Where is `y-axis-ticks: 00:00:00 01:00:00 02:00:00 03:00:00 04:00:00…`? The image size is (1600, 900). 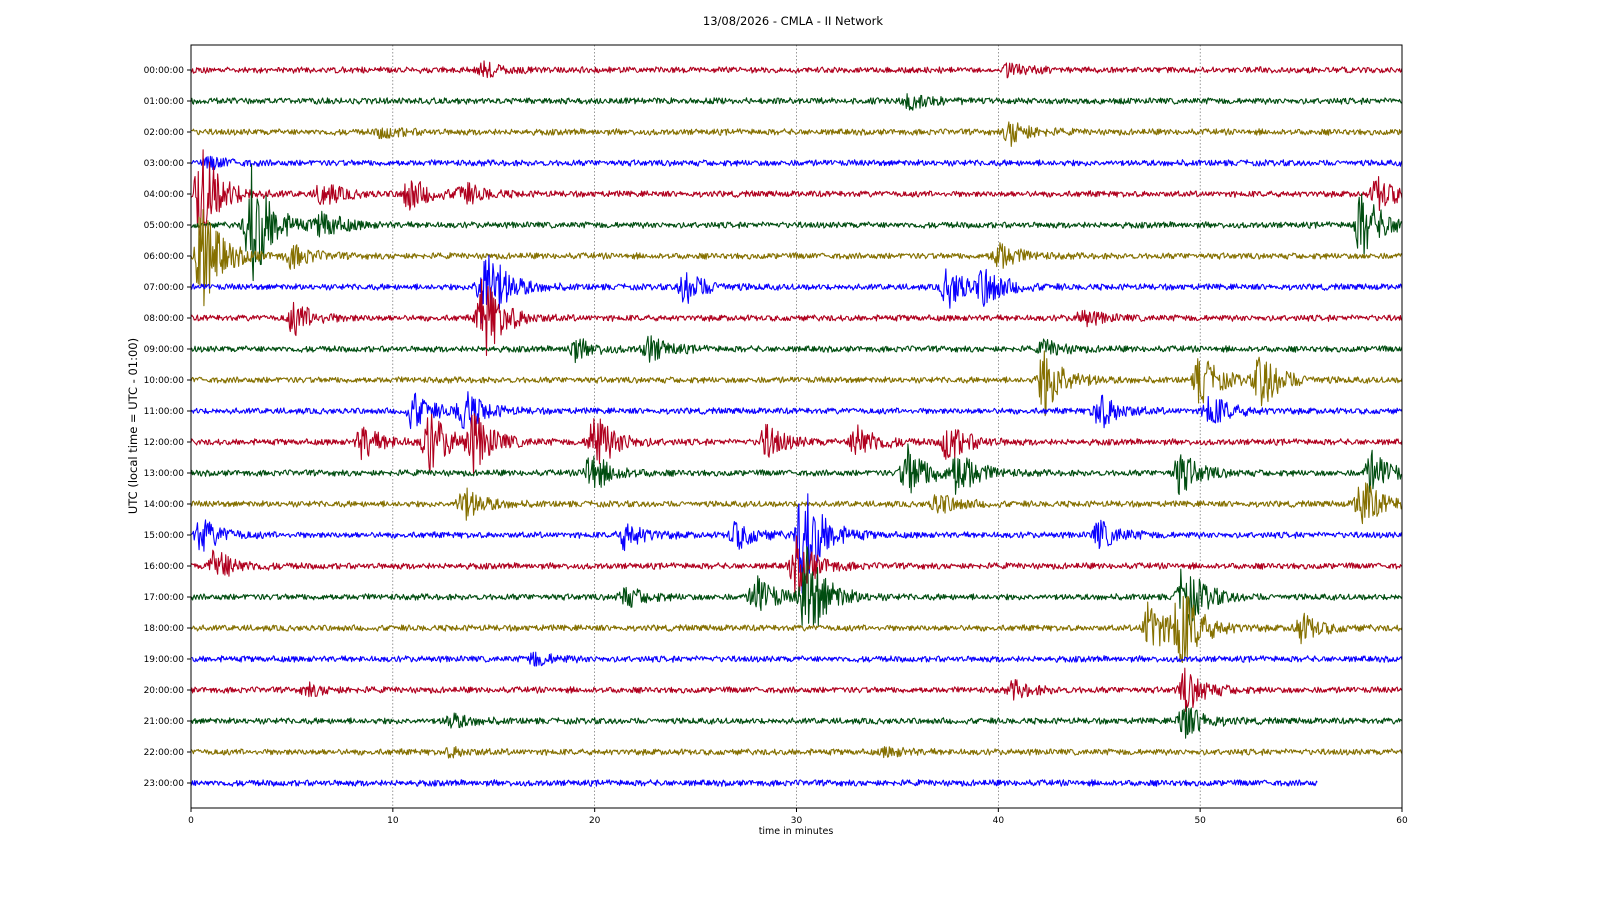 y-axis-ticks: 00:00:00 01:00:00 02:00:00 03:00:00 04:00:00… is located at coordinates (167, 427).